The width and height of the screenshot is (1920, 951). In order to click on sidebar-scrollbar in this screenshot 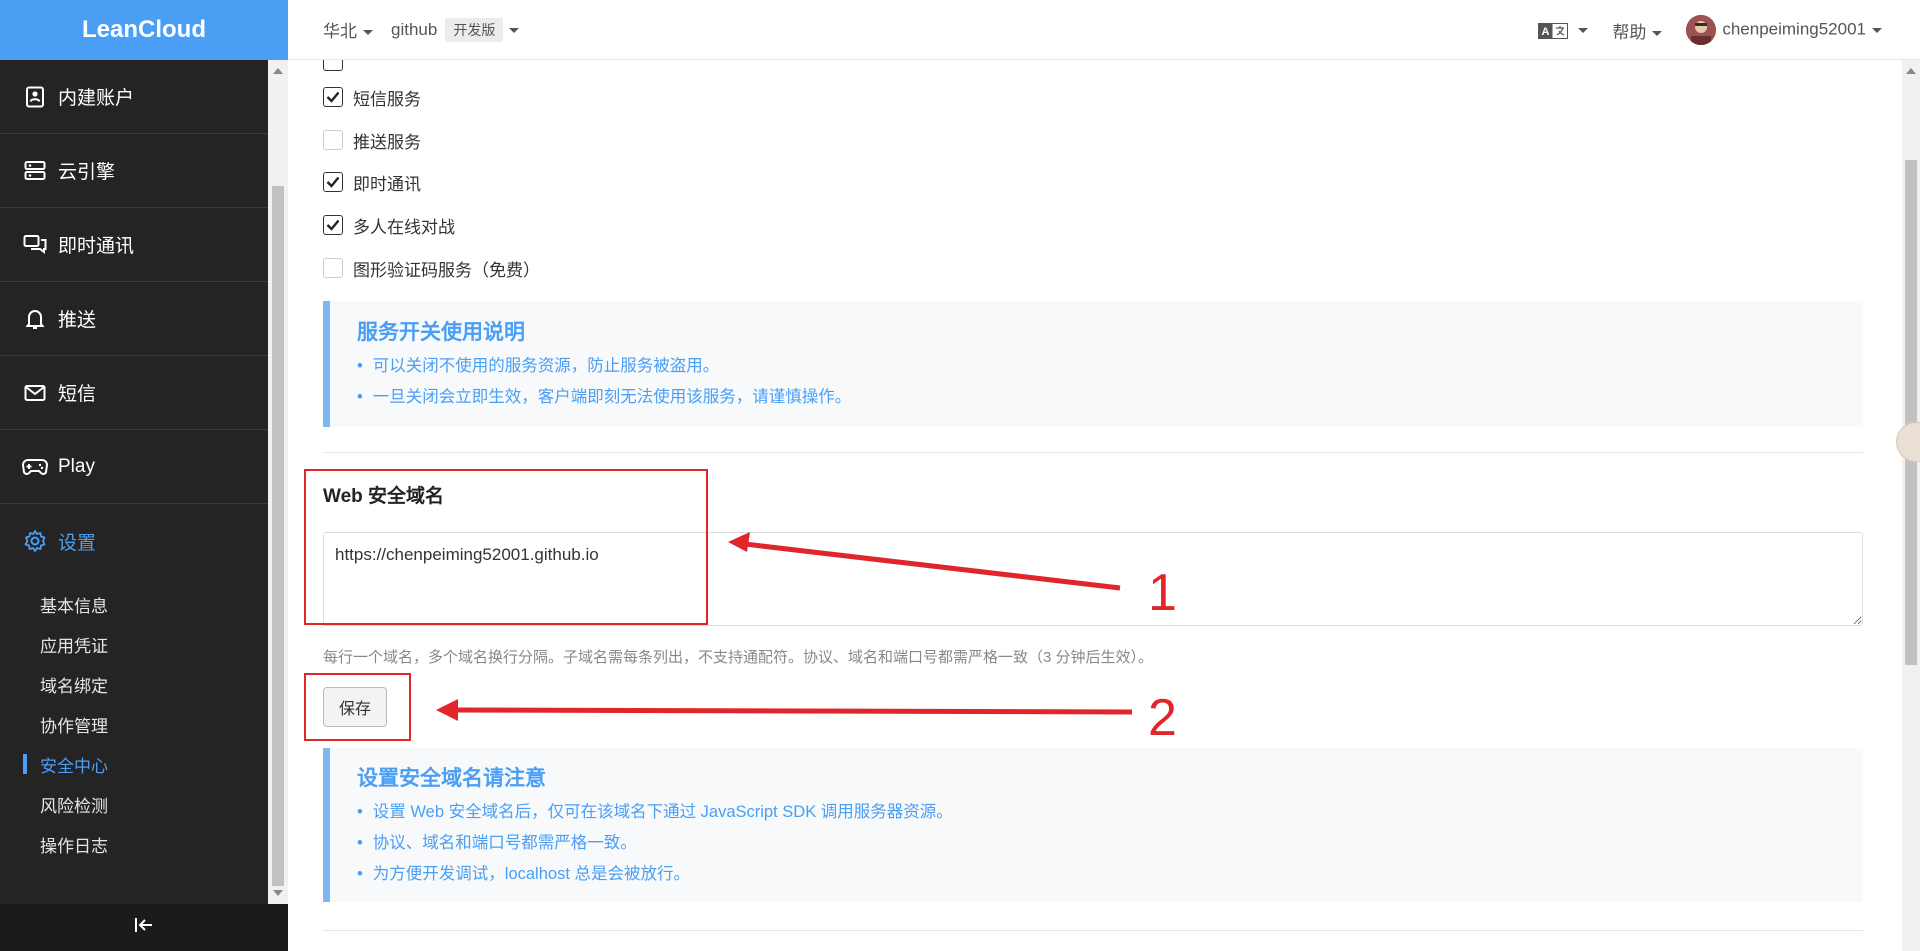, I will do `click(278, 482)`.